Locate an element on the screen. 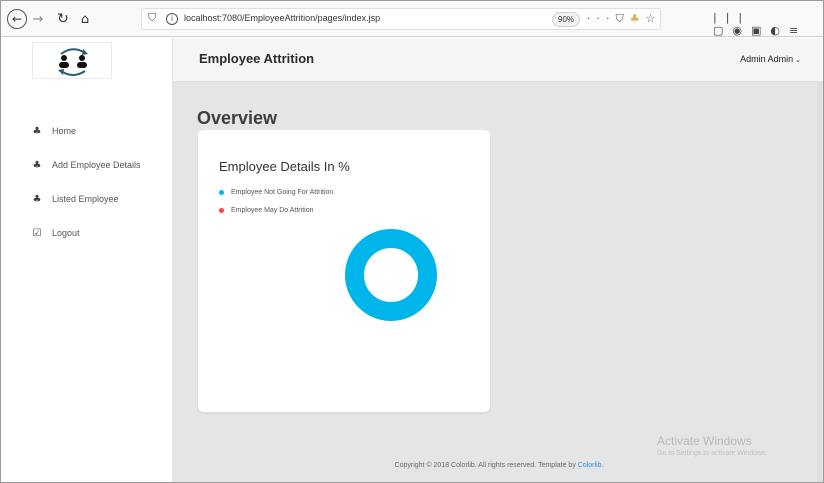  app-logo is located at coordinates (72, 60).